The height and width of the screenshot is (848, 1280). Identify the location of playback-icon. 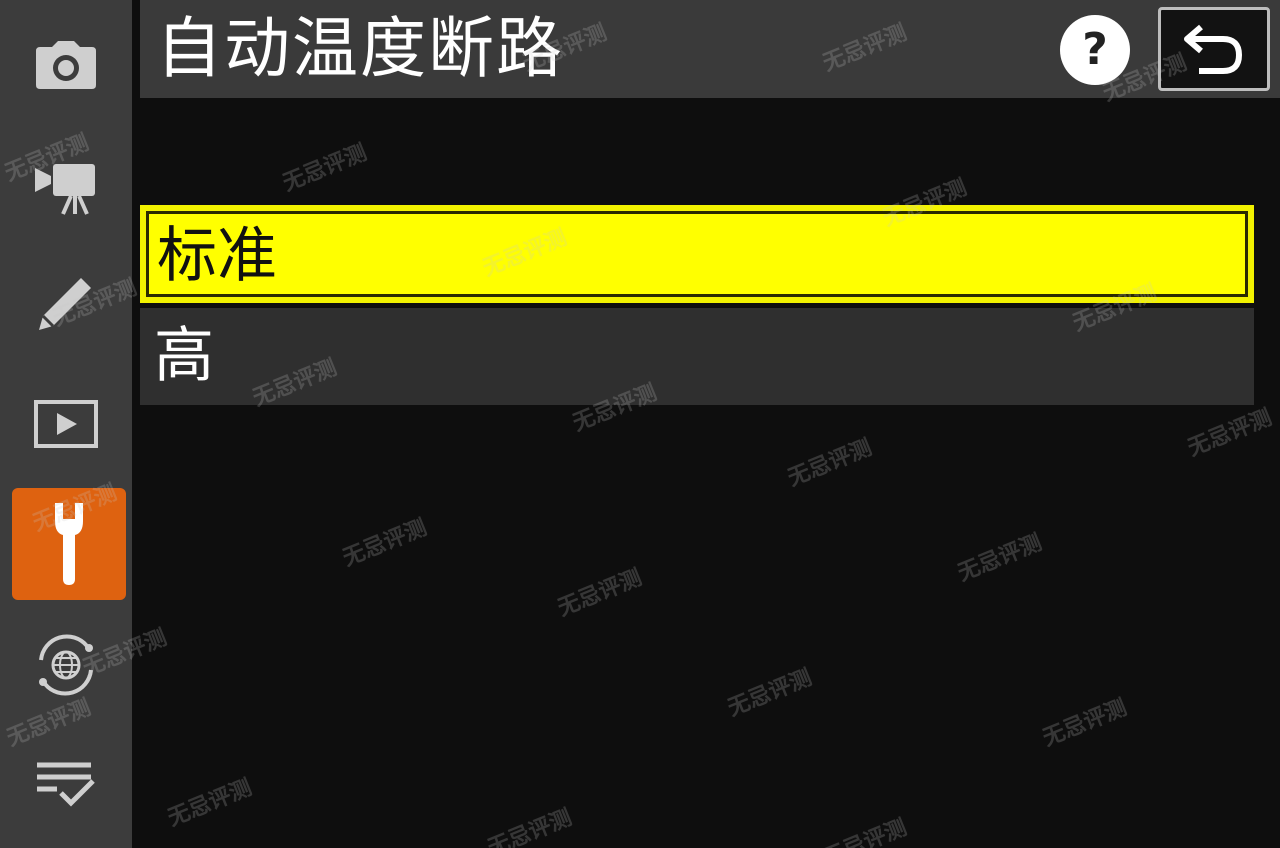
(66, 424).